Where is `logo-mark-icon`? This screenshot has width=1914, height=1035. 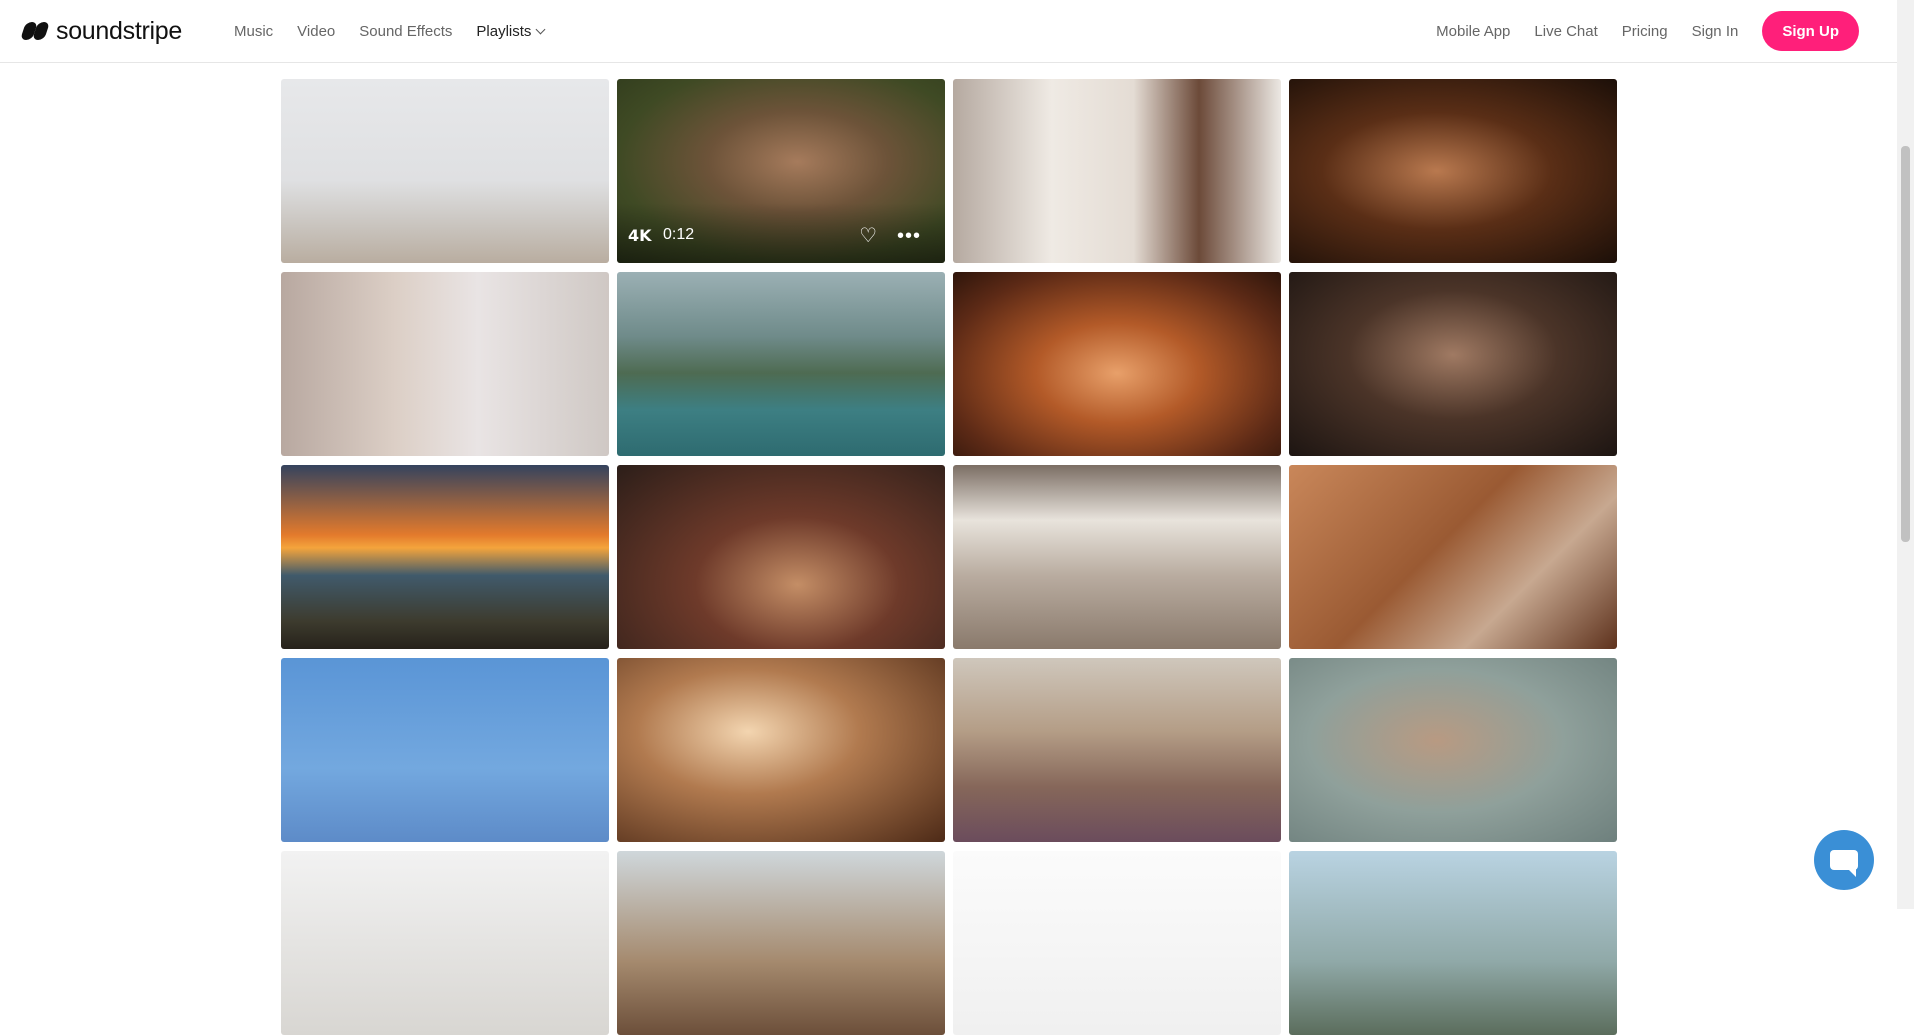
logo-mark-icon is located at coordinates (35, 31).